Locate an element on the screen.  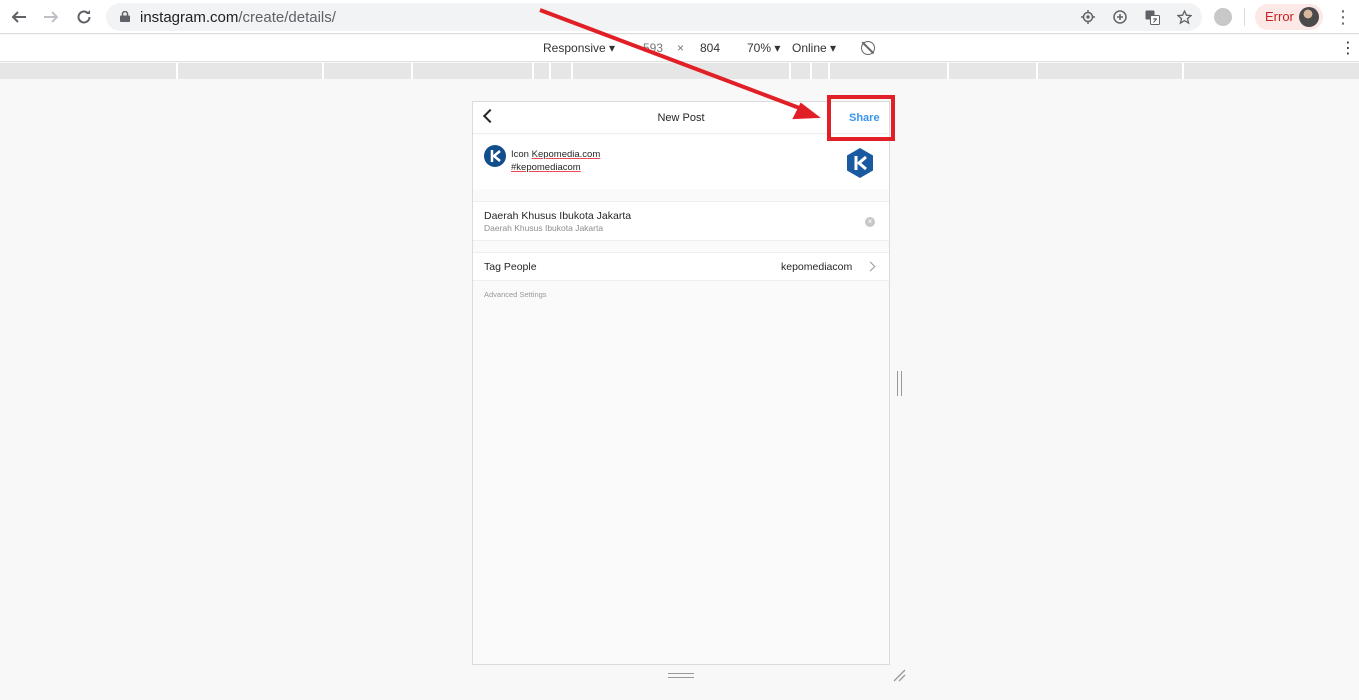
caption-row: Icon Kepomedia.com #kepomediacom is located at coordinates (681, 162).